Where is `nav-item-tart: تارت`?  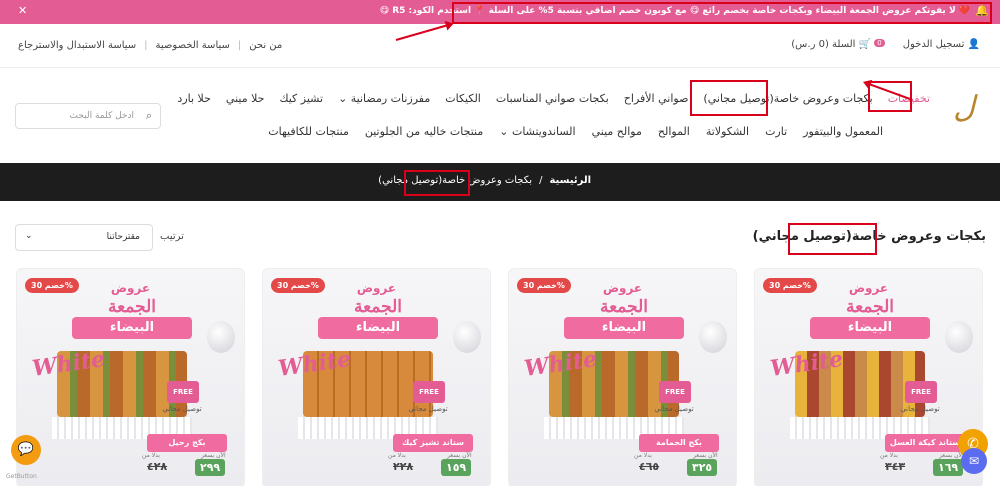
nav-item-tart: تارت is located at coordinates (776, 131).